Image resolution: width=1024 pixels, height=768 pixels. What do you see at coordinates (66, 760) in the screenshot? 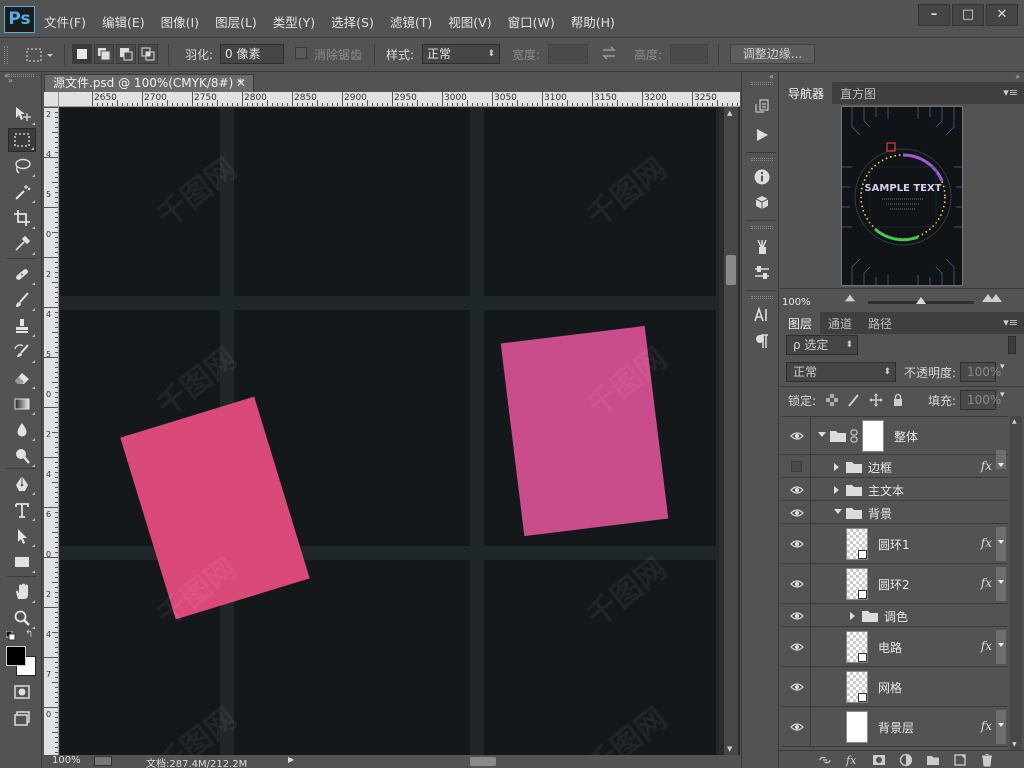
I see `zoom-level: 100%` at bounding box center [66, 760].